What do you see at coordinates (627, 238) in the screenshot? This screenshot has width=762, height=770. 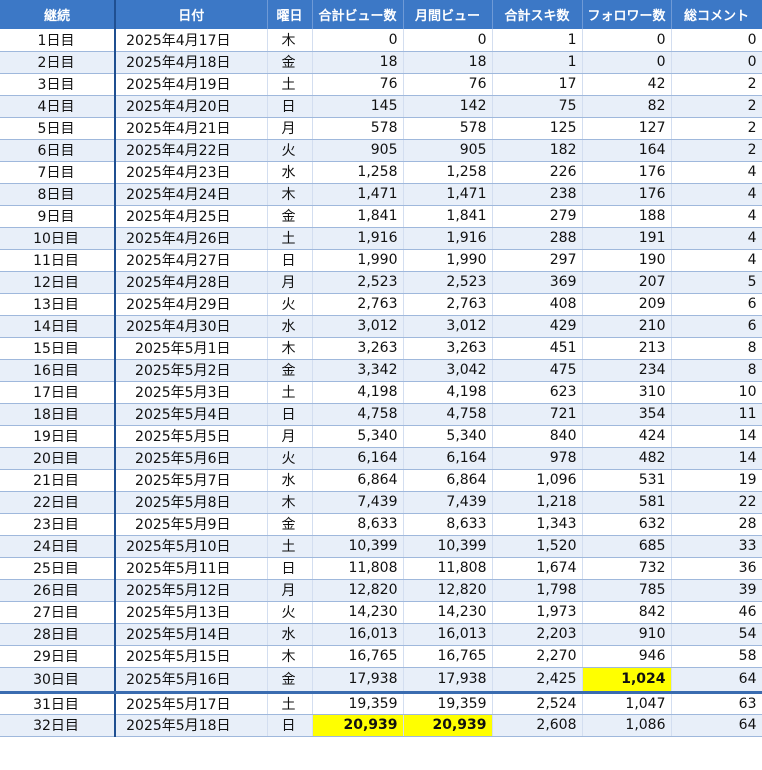 I see `followers-cell: 191` at bounding box center [627, 238].